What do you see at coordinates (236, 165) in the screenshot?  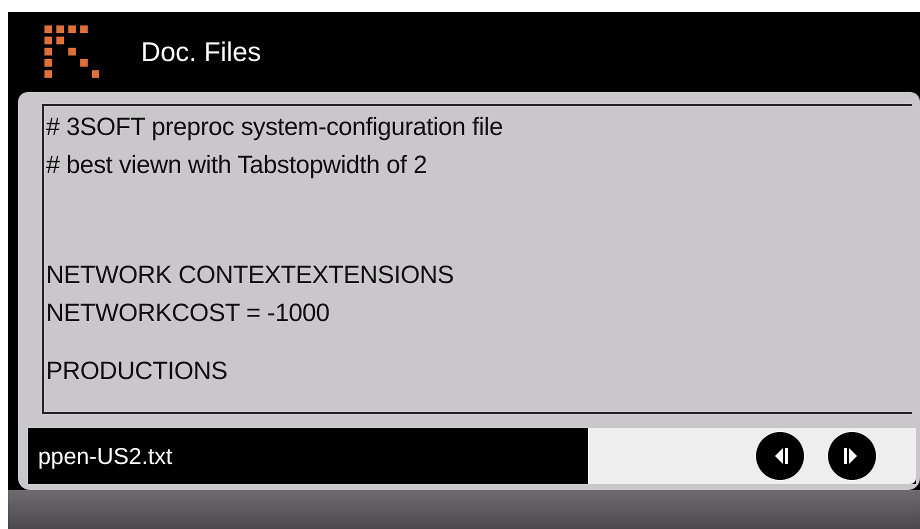 I see `text-line: # best viewn with Tabstopwidth of 2` at bounding box center [236, 165].